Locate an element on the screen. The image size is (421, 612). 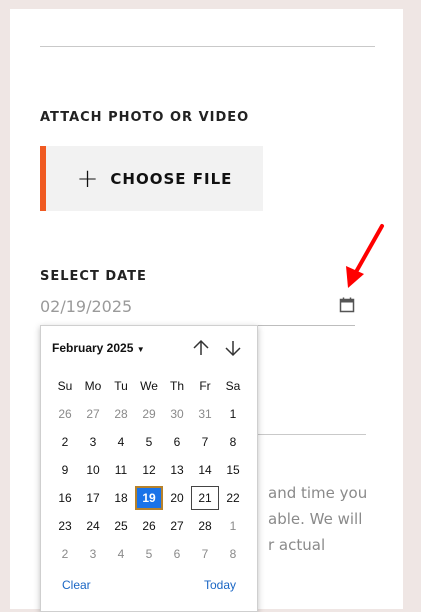
date-input: 02/19/2025 is located at coordinates (197, 310).